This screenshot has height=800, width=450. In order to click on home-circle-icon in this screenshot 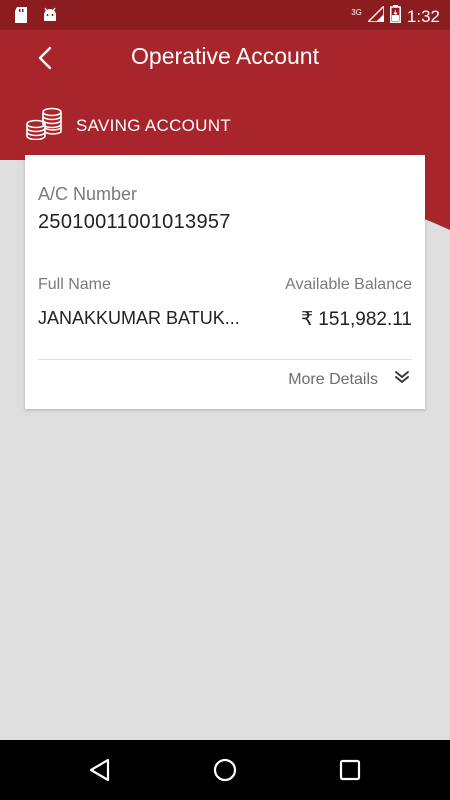, I will do `click(225, 770)`.